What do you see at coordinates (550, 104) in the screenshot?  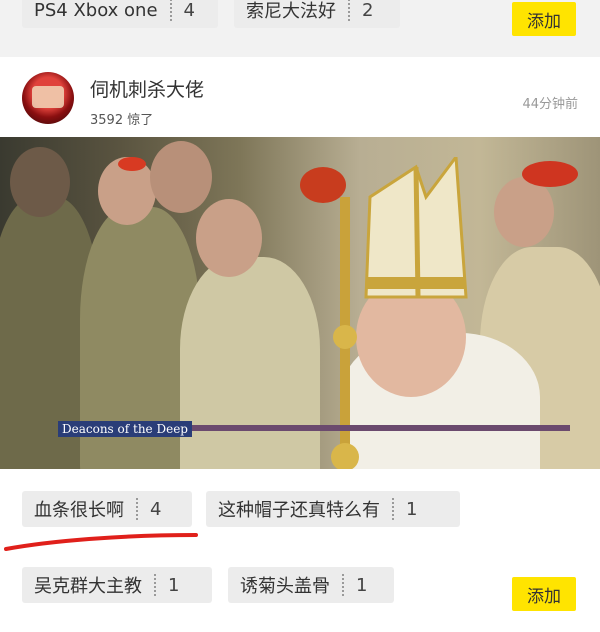 I see `timestamp: 44分钟前` at bounding box center [550, 104].